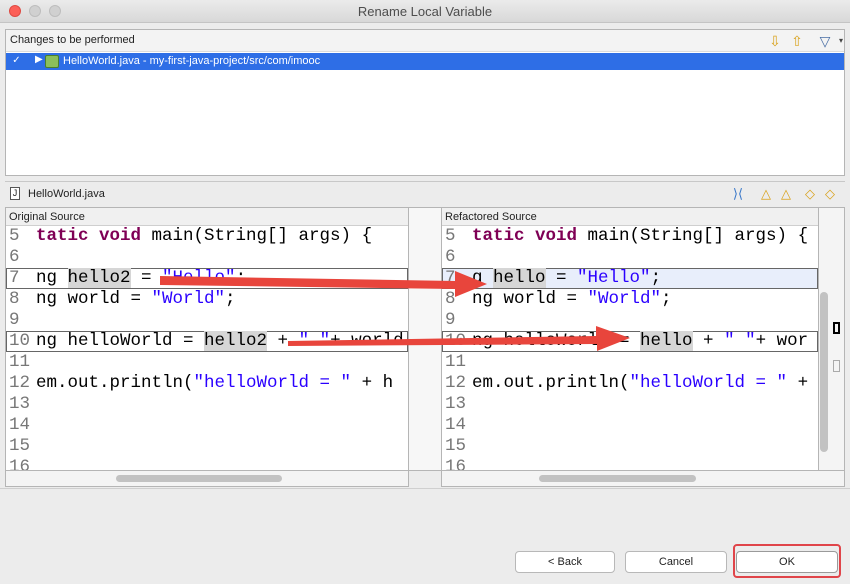 This screenshot has width=850, height=584. What do you see at coordinates (832, 339) in the screenshot?
I see `vertical-scrollbar` at bounding box center [832, 339].